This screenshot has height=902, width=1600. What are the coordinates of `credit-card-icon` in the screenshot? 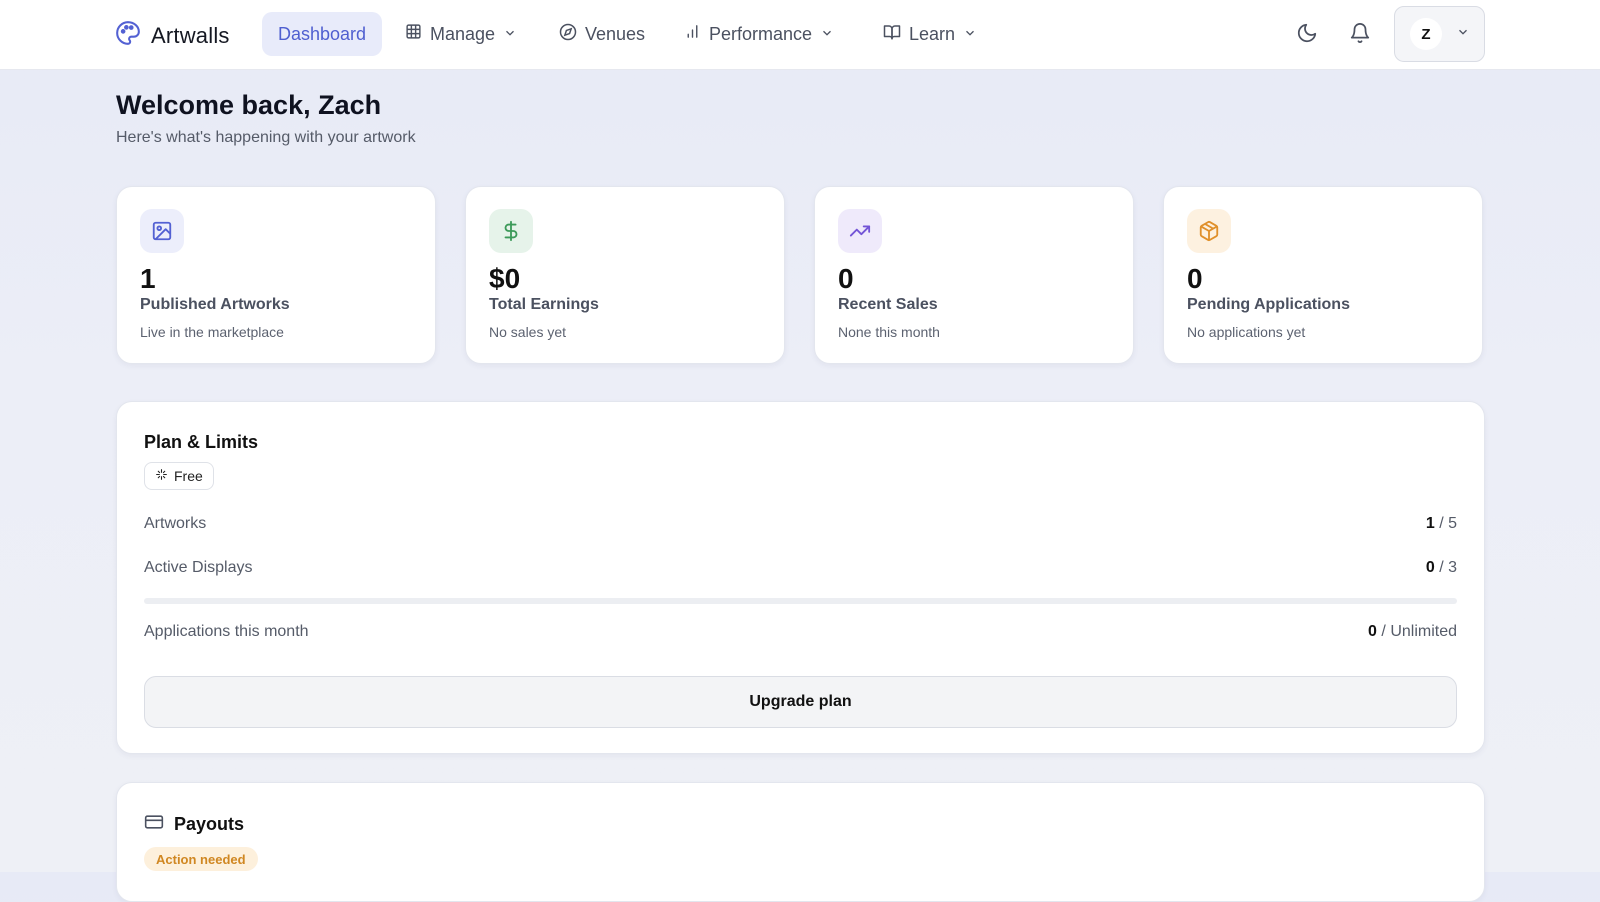 It's located at (154, 824).